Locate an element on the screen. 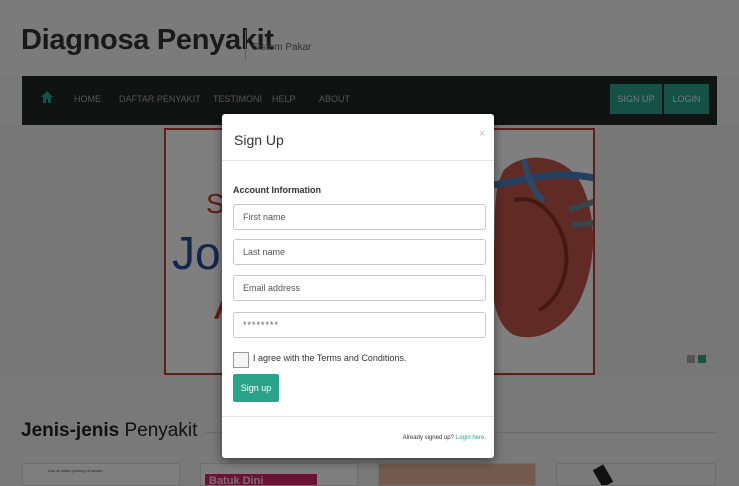  terms-label: I agree with the Terms and Conditions. is located at coordinates (330, 358).